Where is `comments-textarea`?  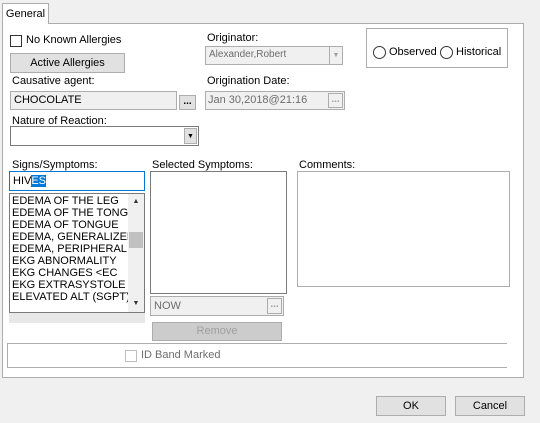 comments-textarea is located at coordinates (403, 229).